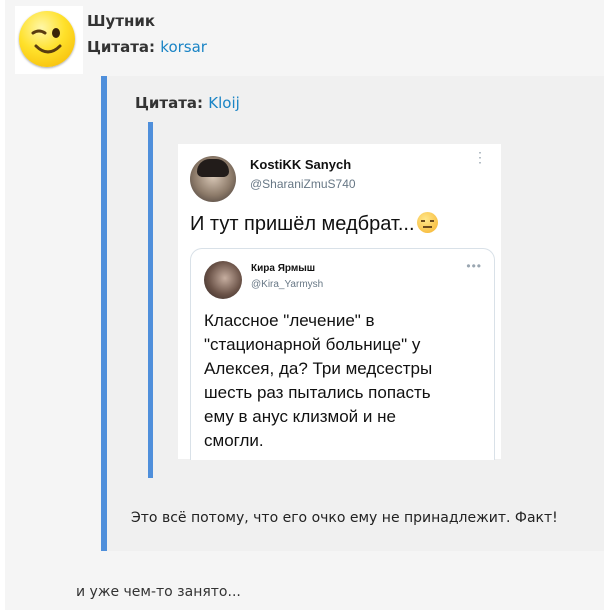  What do you see at coordinates (300, 416) in the screenshot?
I see `quoted-tweet-line: ему в анус клизмой и не` at bounding box center [300, 416].